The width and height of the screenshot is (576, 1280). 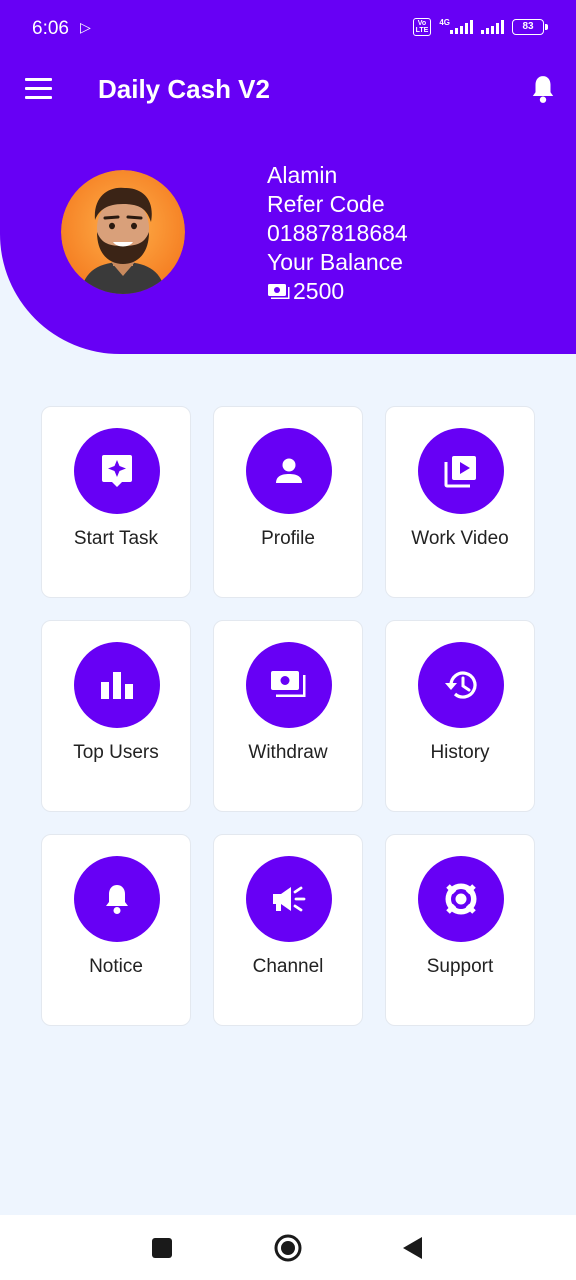 I want to click on app-title: Daily Cash V2, so click(x=184, y=89).